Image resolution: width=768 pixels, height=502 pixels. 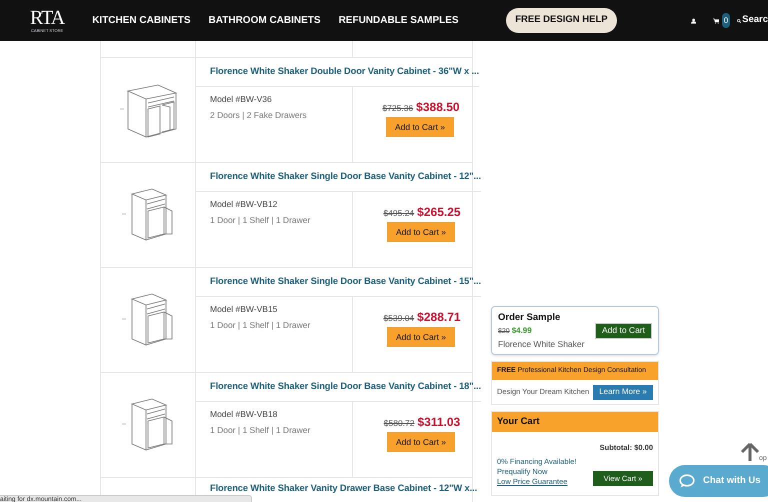 What do you see at coordinates (141, 20) in the screenshot?
I see `nav-link: KITCHEN CABINETS` at bounding box center [141, 20].